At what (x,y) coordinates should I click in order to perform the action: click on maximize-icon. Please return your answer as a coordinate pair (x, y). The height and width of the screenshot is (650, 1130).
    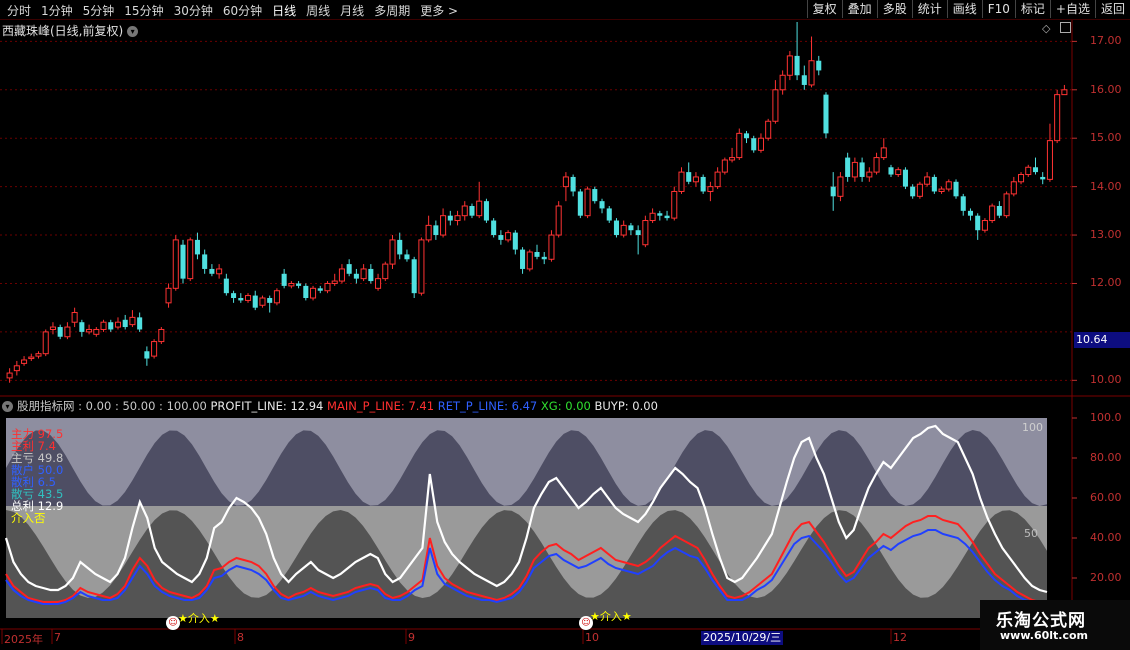
    Looking at the image, I should click on (1065, 27).